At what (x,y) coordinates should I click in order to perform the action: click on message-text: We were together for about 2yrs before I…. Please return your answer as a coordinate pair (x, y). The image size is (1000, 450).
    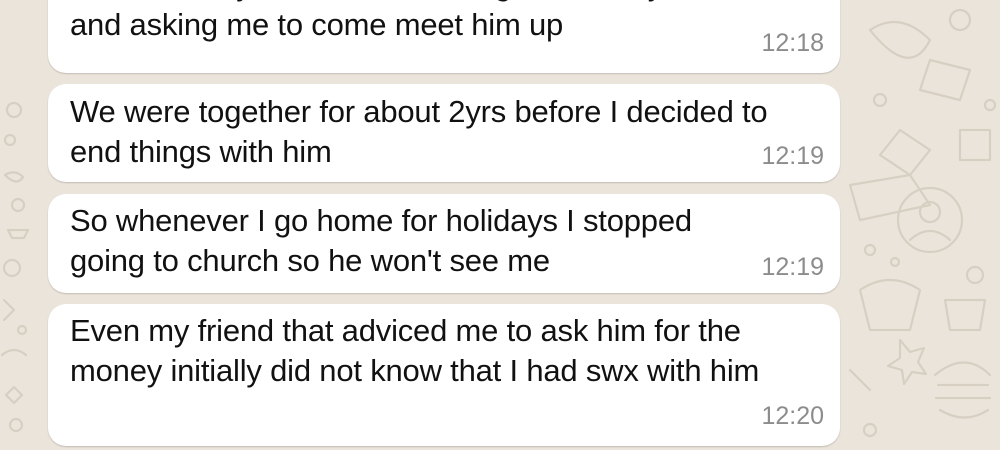
    Looking at the image, I should click on (419, 131).